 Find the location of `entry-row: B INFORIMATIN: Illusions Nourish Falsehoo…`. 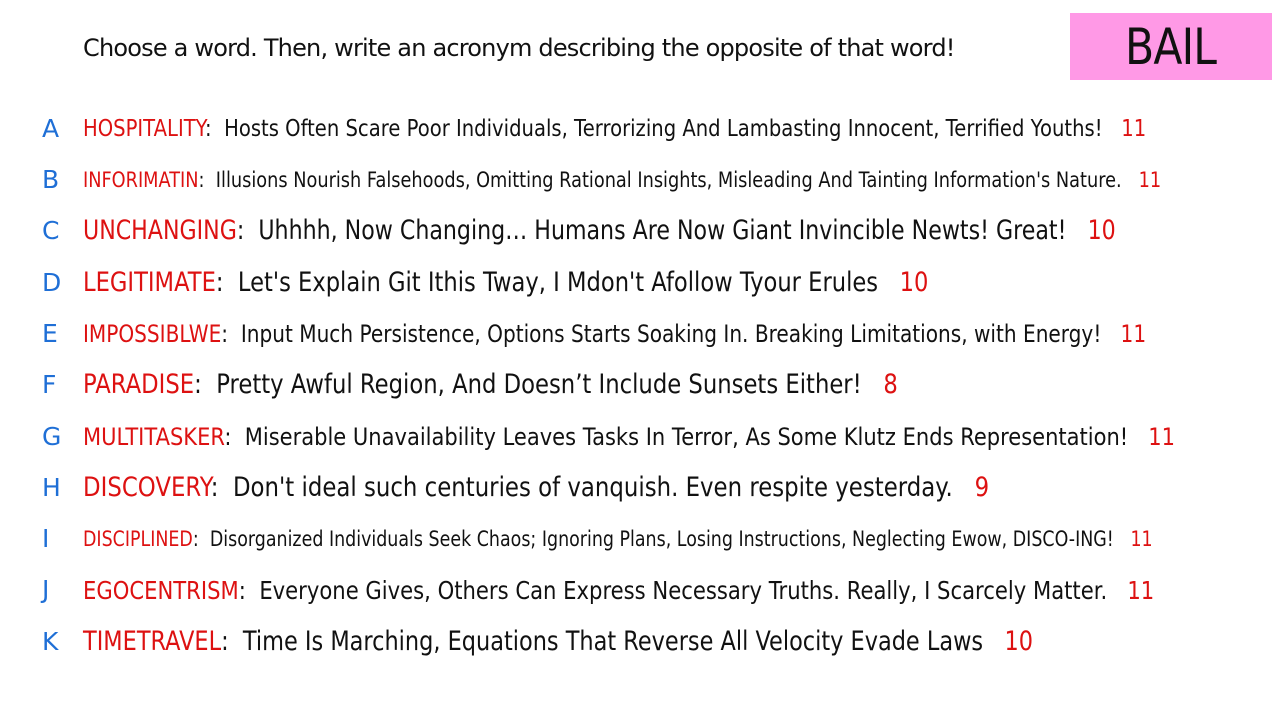

entry-row: B INFORIMATIN: Illusions Nourish Falsehoo… is located at coordinates (640, 181).